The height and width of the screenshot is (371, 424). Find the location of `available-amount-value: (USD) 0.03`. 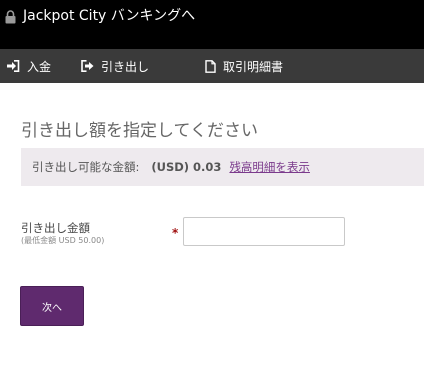

available-amount-value: (USD) 0.03 is located at coordinates (186, 167).